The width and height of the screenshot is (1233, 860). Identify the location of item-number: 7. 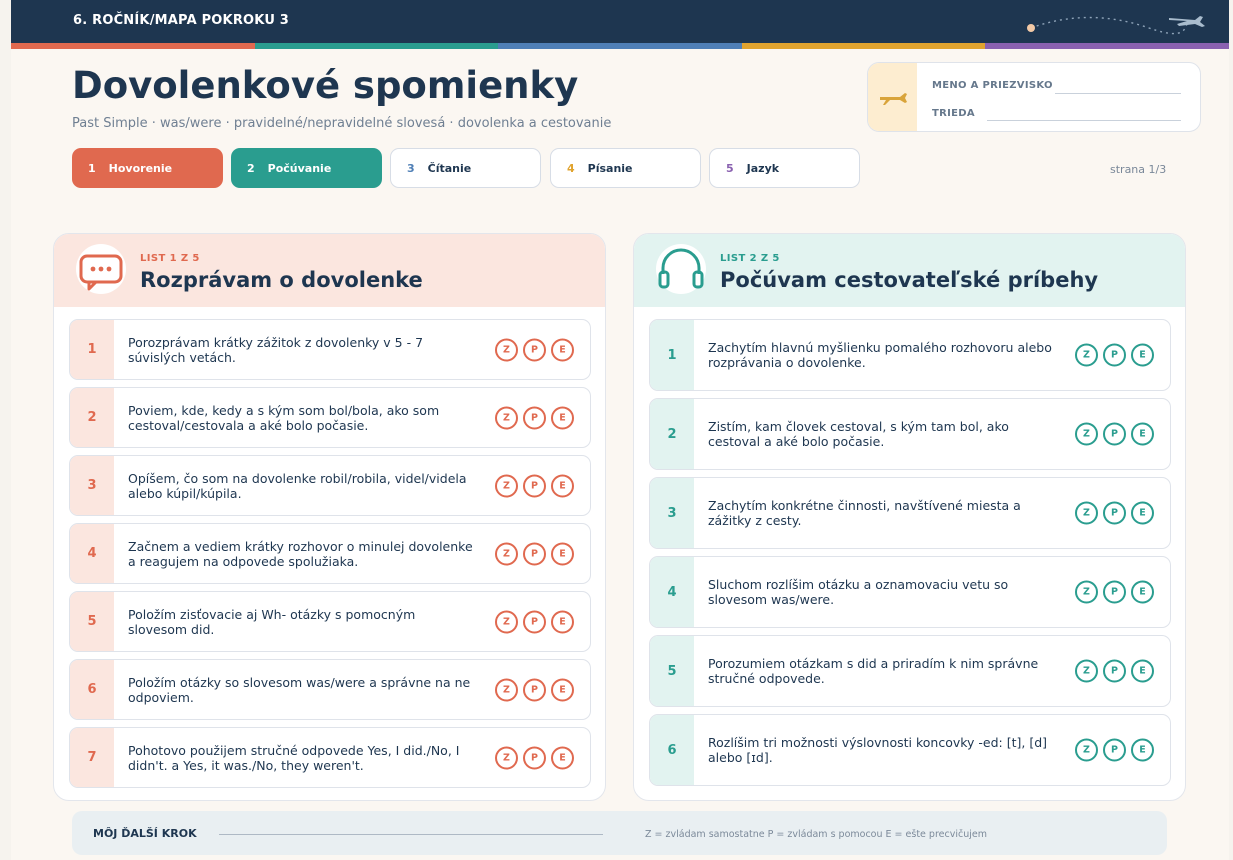
(92, 757).